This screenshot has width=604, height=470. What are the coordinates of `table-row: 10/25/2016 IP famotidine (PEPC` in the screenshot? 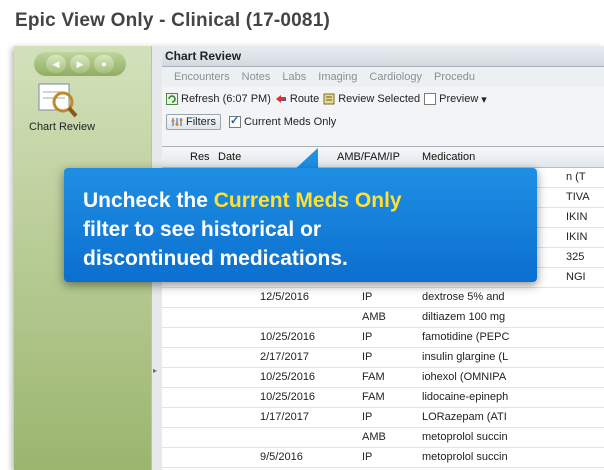 It's located at (383, 338).